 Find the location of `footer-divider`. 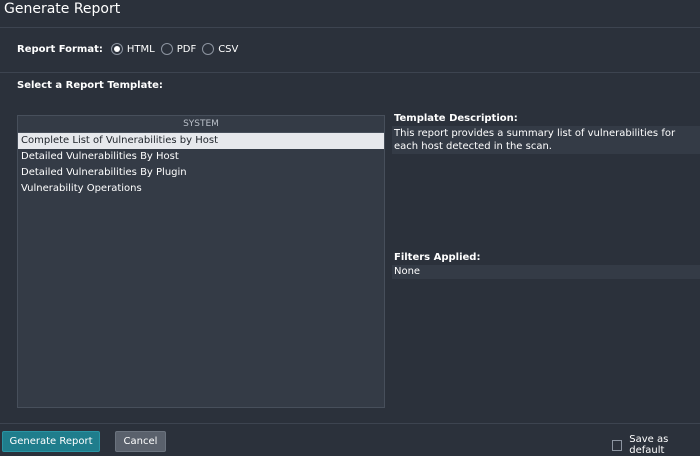

footer-divider is located at coordinates (350, 423).